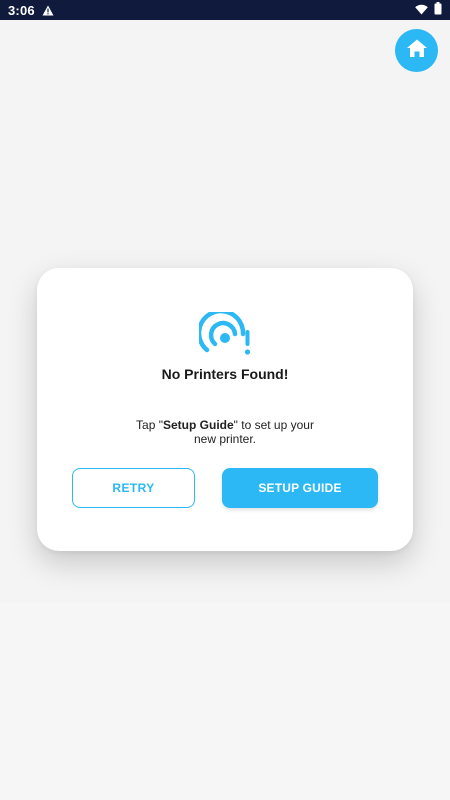 This screenshot has height=800, width=450. What do you see at coordinates (421, 10) in the screenshot?
I see `wifi-icon` at bounding box center [421, 10].